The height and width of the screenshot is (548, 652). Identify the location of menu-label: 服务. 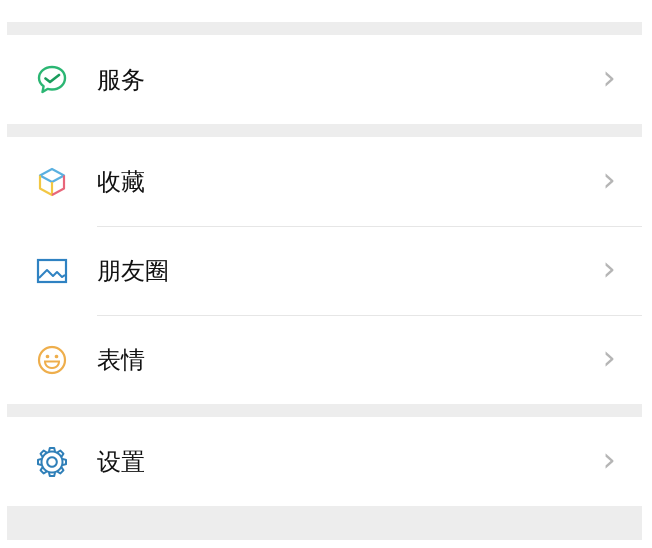
(121, 80).